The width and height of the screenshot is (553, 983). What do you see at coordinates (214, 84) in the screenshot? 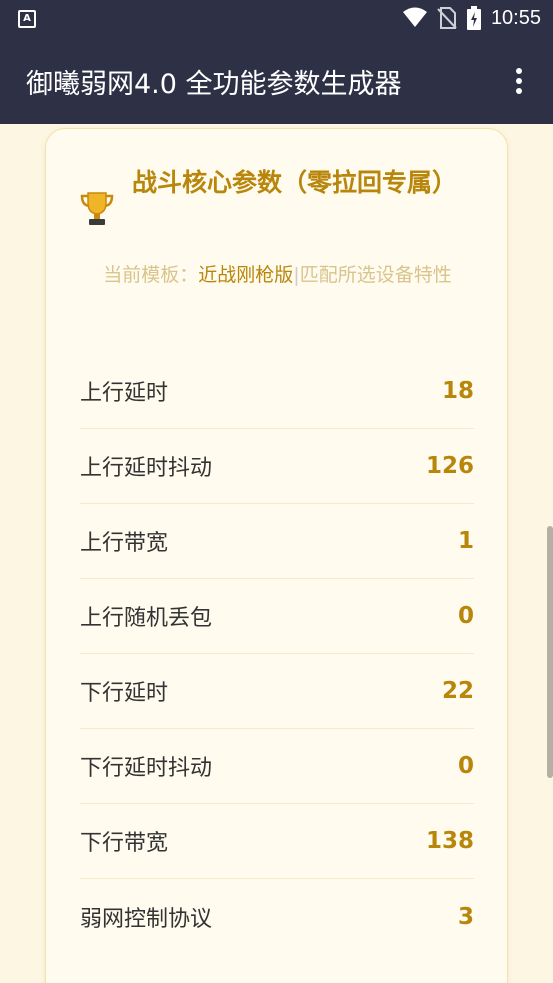
I see `app-title: 御曦弱网4.0 全功能参数生成器` at bounding box center [214, 84].